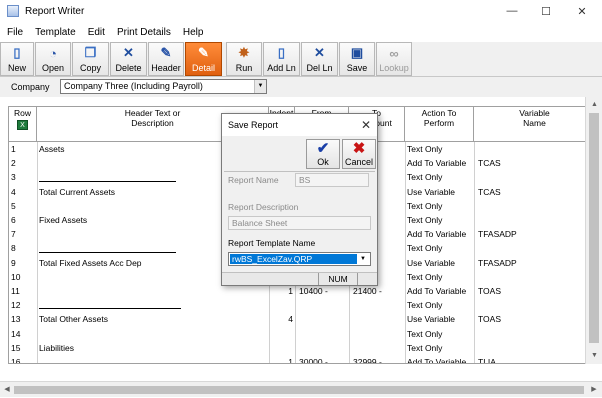 This screenshot has height=398, width=602. Describe the element at coordinates (282, 348) in the screenshot. I see `cell-indent` at that location.